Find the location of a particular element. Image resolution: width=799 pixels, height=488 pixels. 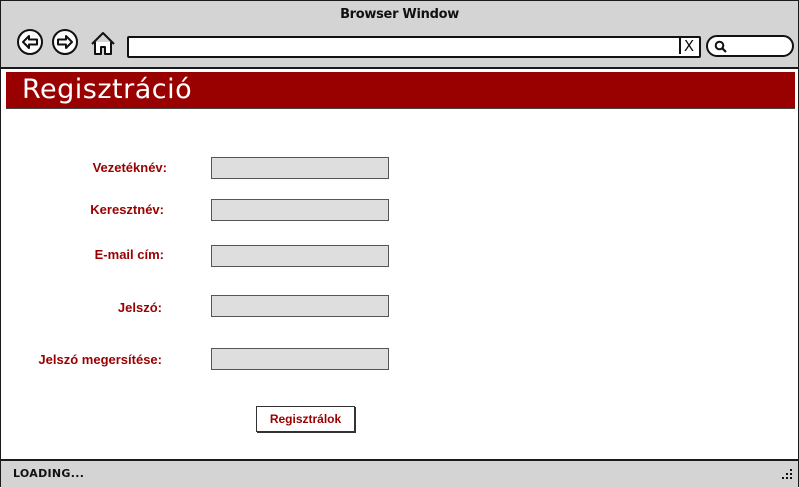

password-confirm-label: Jelszó megersítése: is located at coordinates (100, 359).